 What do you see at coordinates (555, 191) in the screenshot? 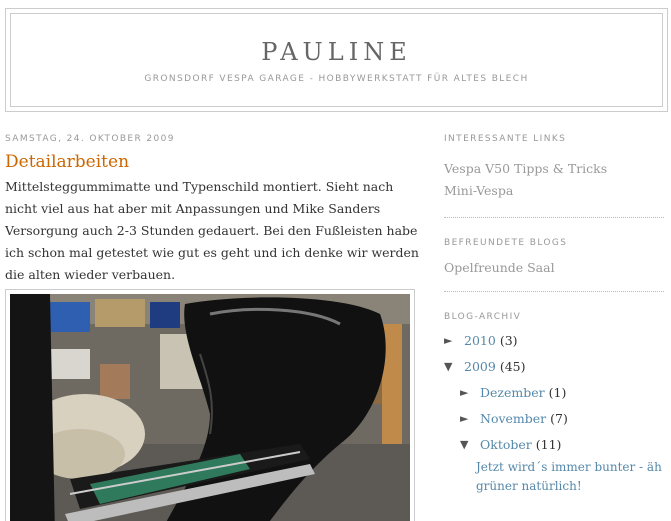
I see `link-mini-vespa: Mini-Vespa` at bounding box center [555, 191].